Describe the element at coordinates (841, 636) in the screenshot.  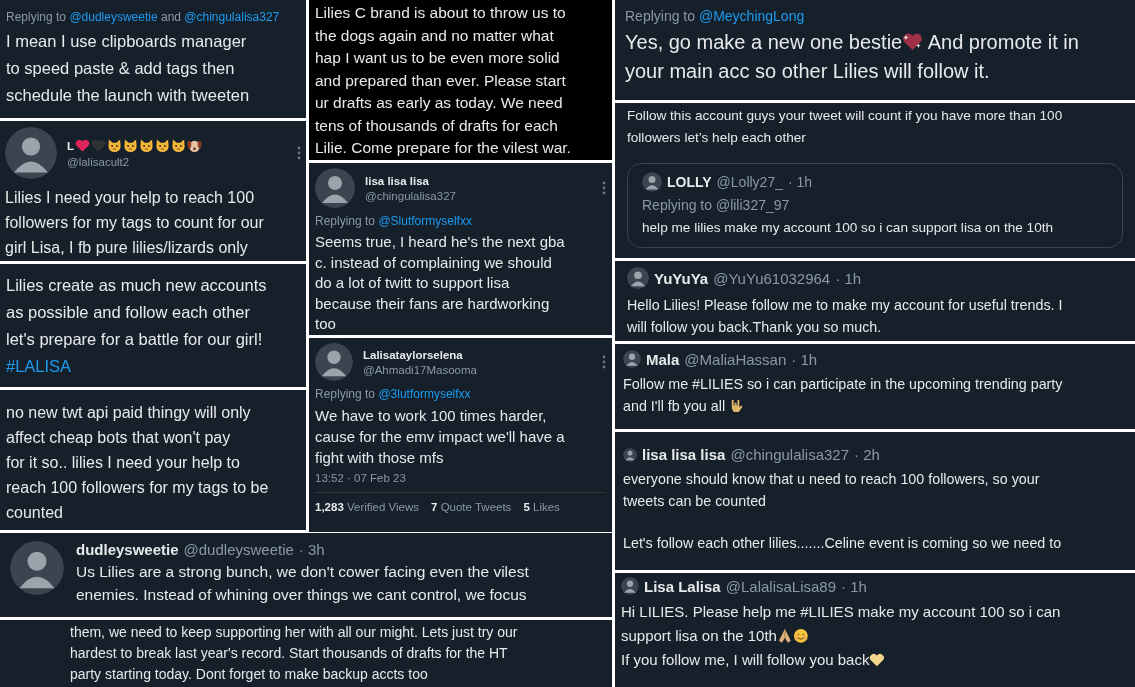
I see `tweet-text: Hi LILIES. Please help me #LILIES make my account 100 so i can support lisa on the 10th If you follow me, I will follow you back` at that location.